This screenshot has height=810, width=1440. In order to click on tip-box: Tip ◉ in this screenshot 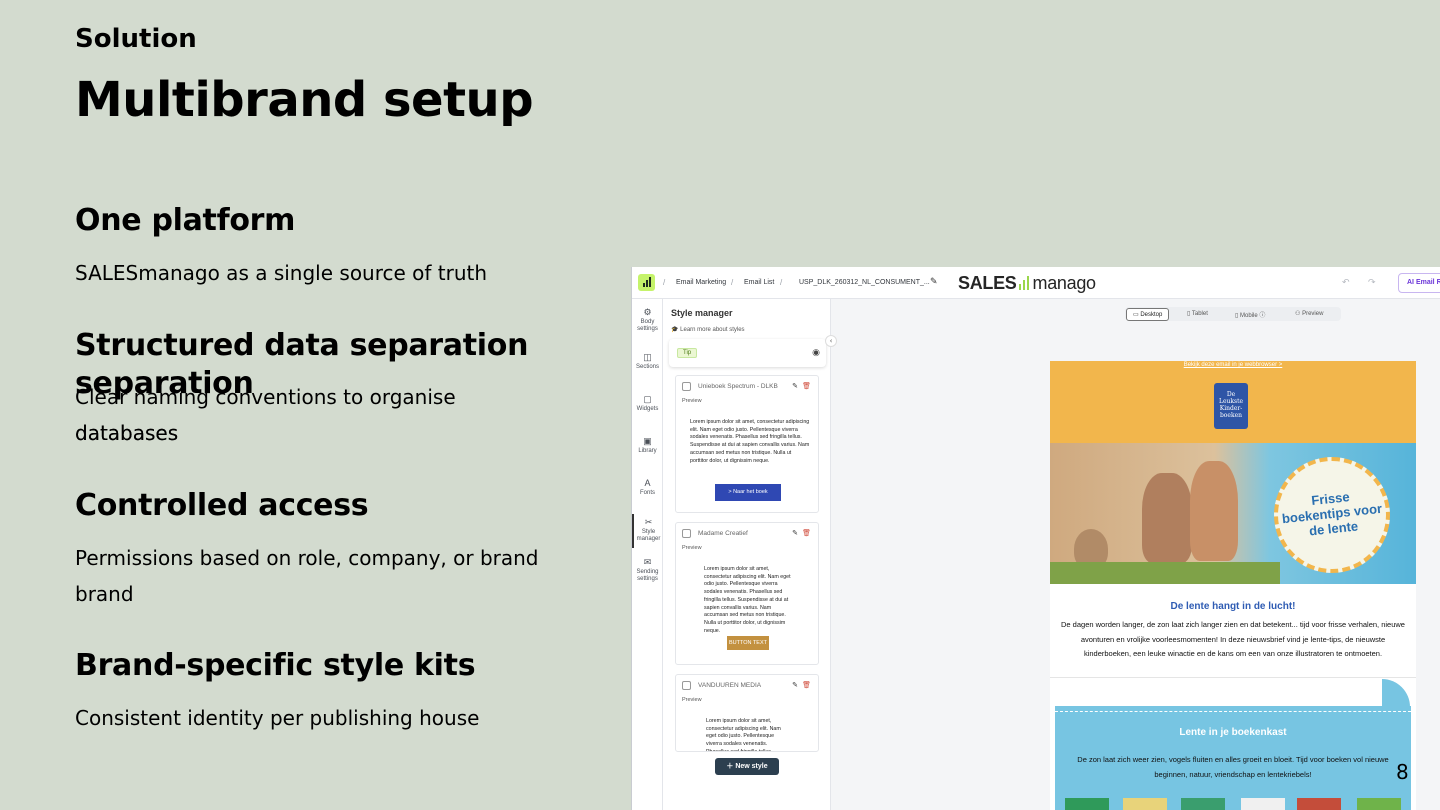, I will do `click(747, 353)`.